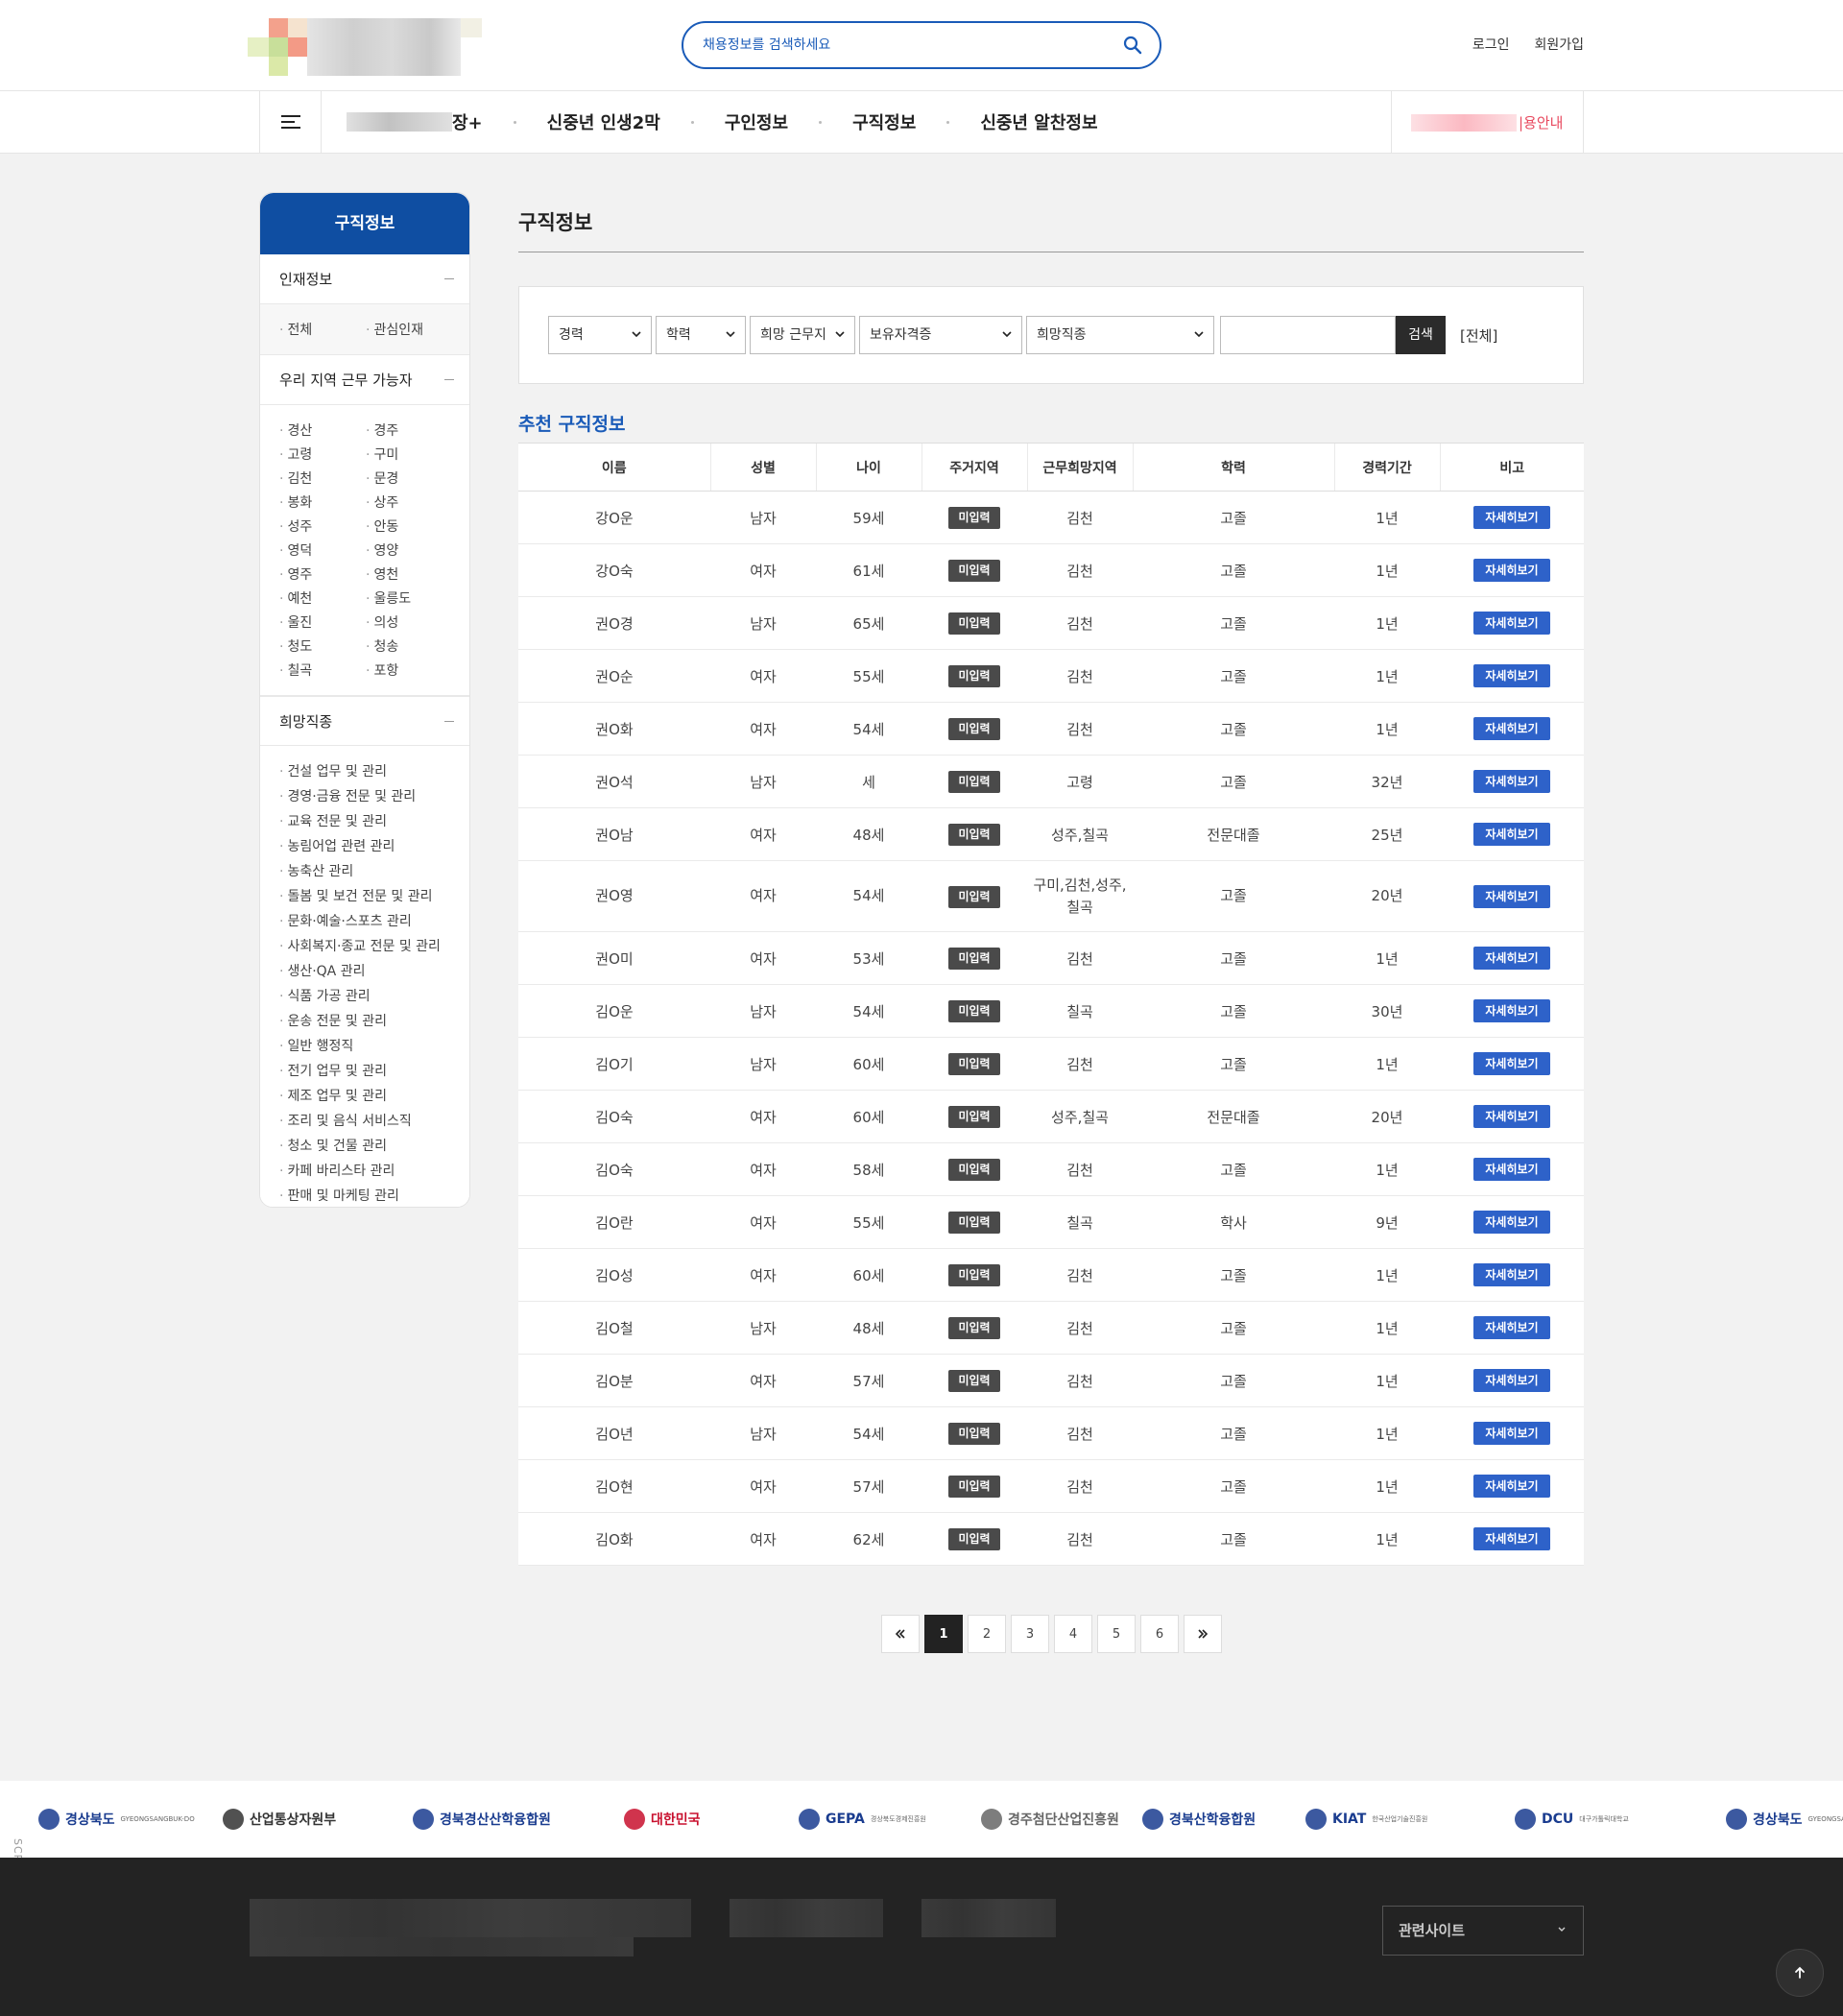  Describe the element at coordinates (603, 122) in the screenshot. I see `nav-item-second-life: 신중년 인생2막` at that location.